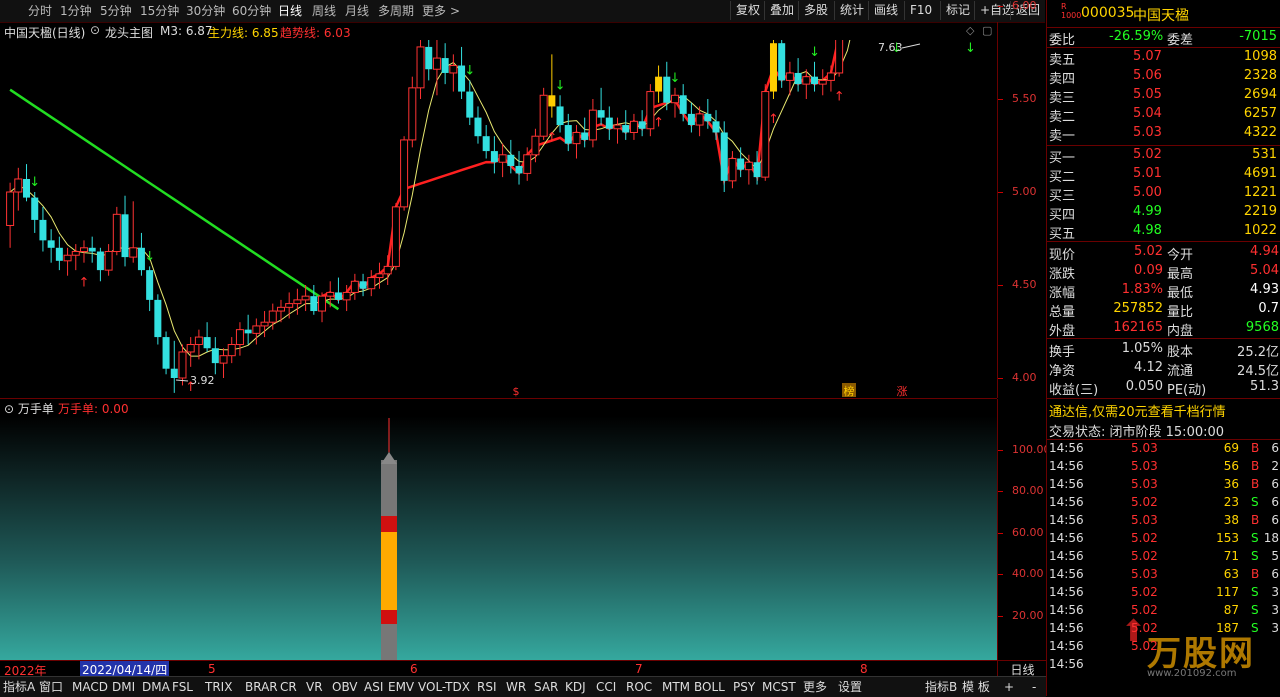 The height and width of the screenshot is (697, 1280). Describe the element at coordinates (455, 11) in the screenshot. I see `more-chevron-icon: >` at that location.